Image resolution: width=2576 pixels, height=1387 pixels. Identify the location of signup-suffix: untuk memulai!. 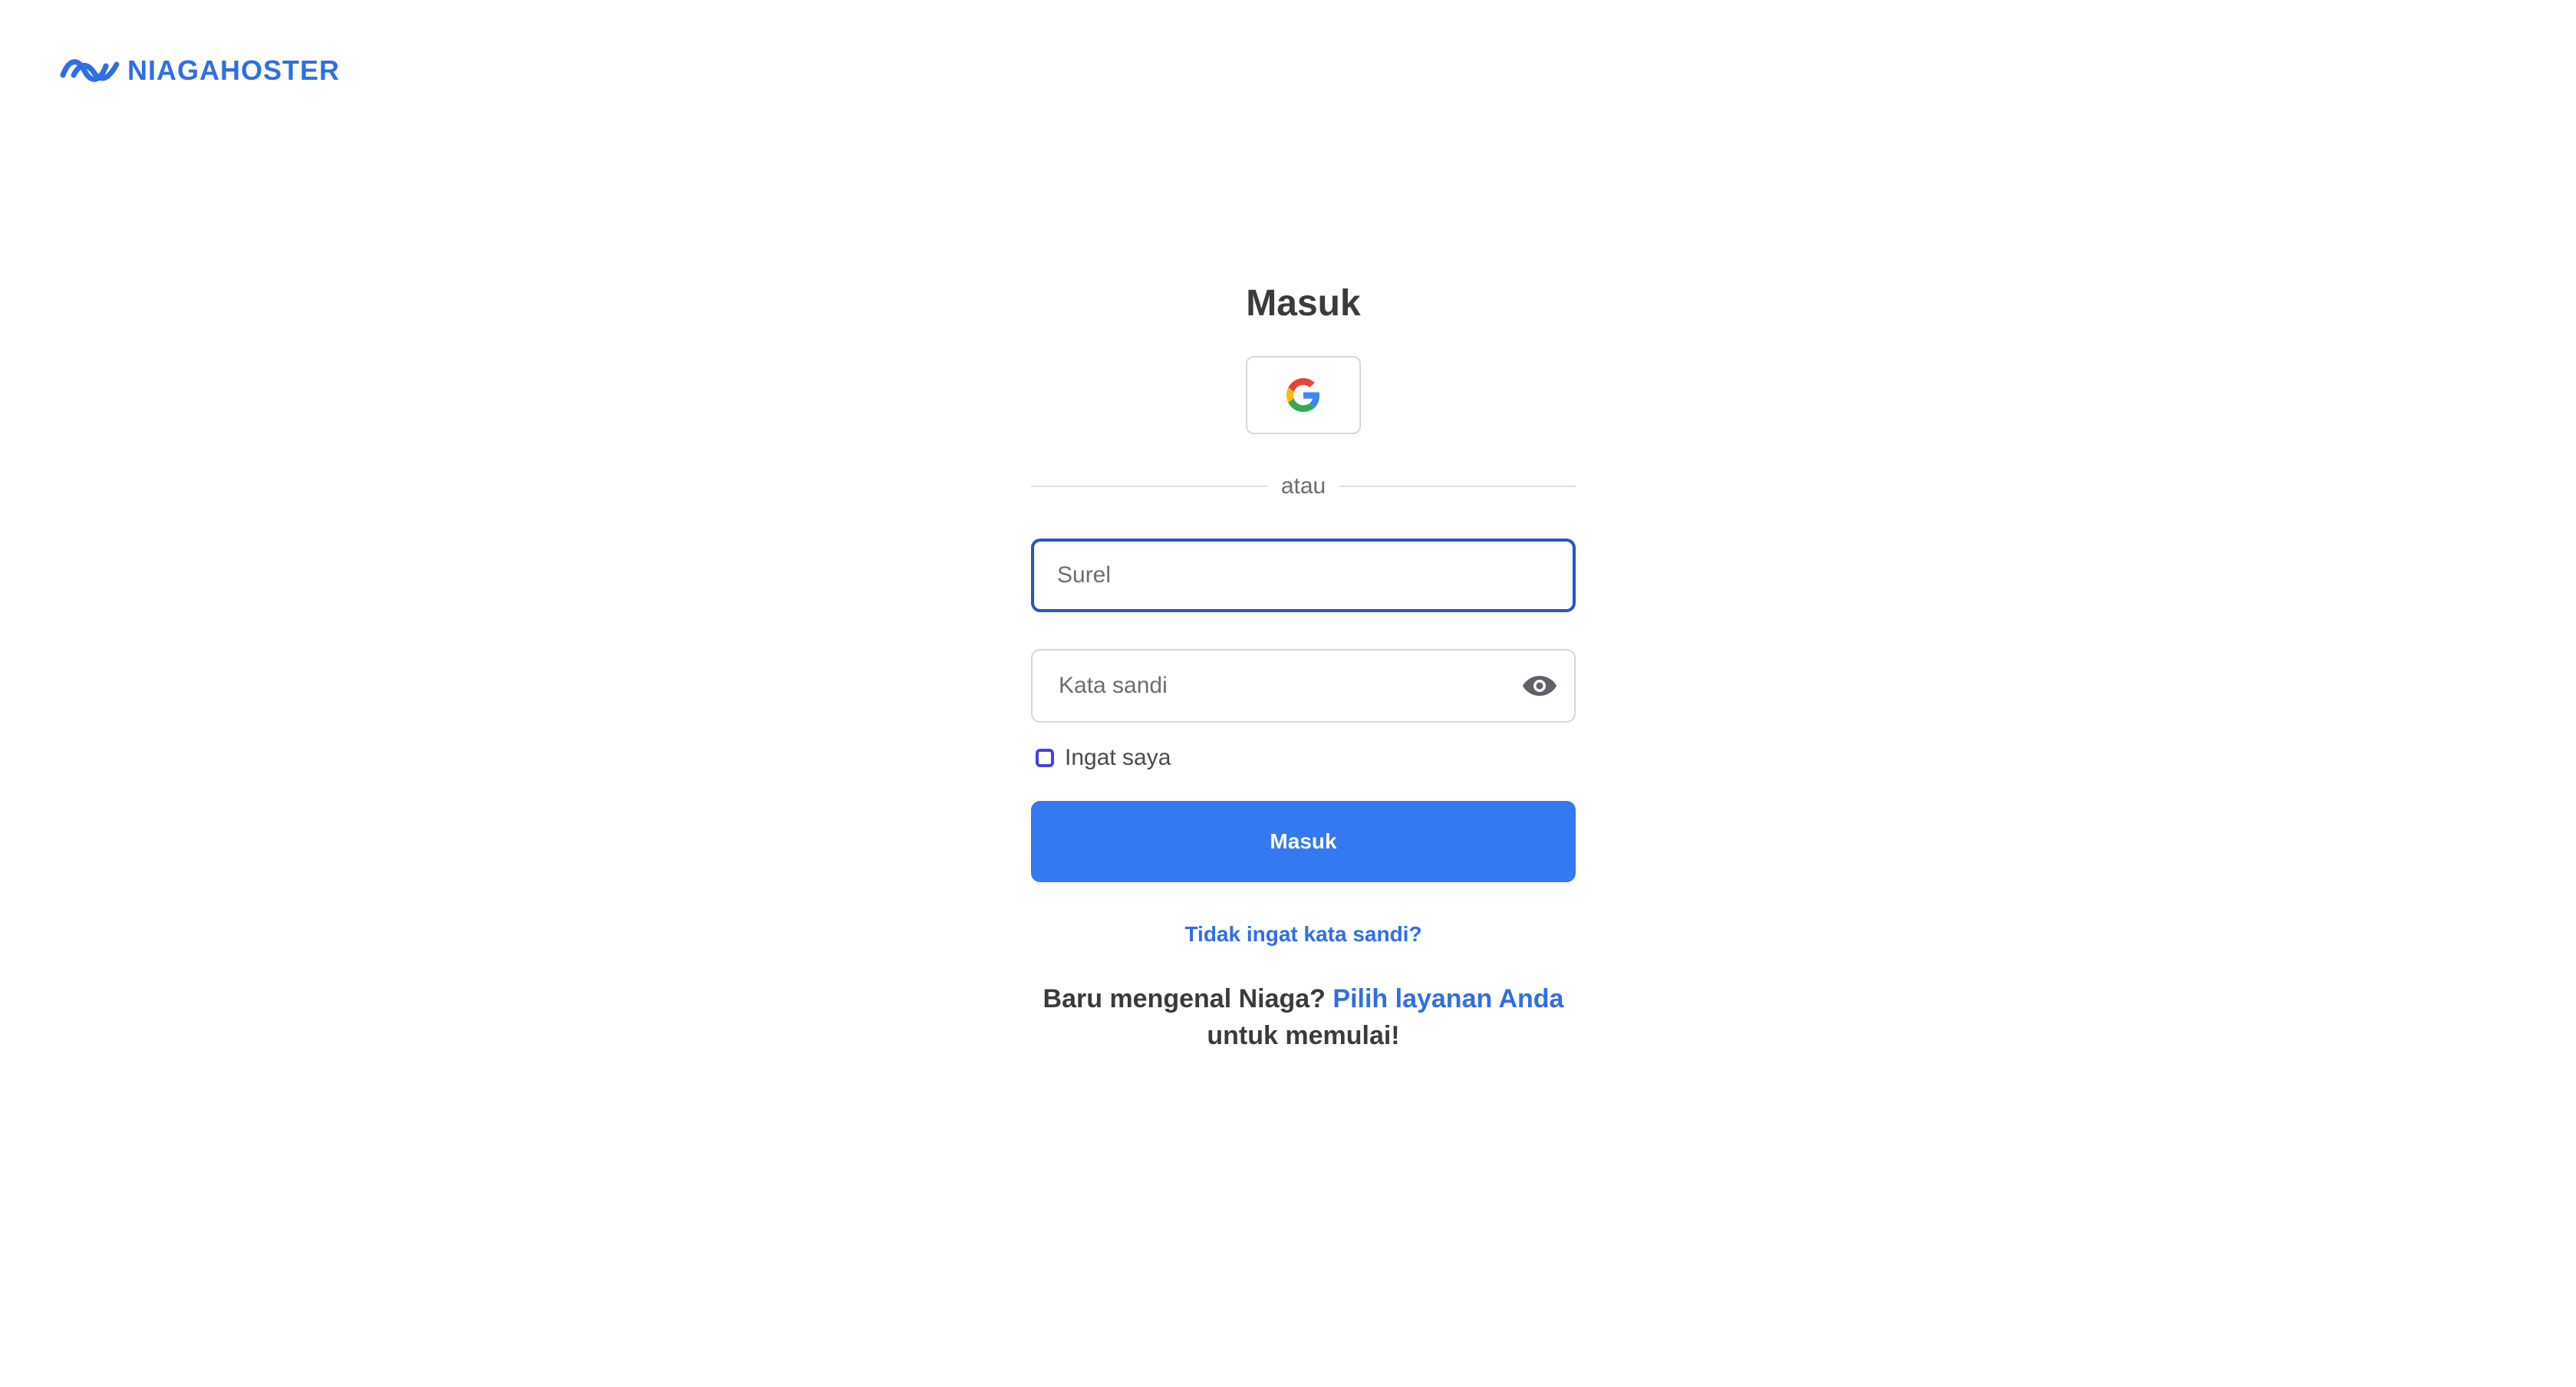
(1303, 1035).